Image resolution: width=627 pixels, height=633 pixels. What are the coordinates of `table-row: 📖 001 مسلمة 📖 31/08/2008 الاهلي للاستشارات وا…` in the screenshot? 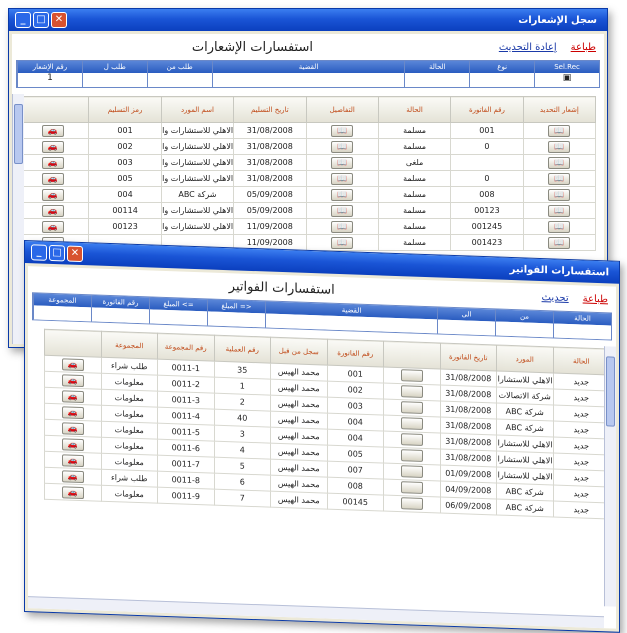 It's located at (306, 130).